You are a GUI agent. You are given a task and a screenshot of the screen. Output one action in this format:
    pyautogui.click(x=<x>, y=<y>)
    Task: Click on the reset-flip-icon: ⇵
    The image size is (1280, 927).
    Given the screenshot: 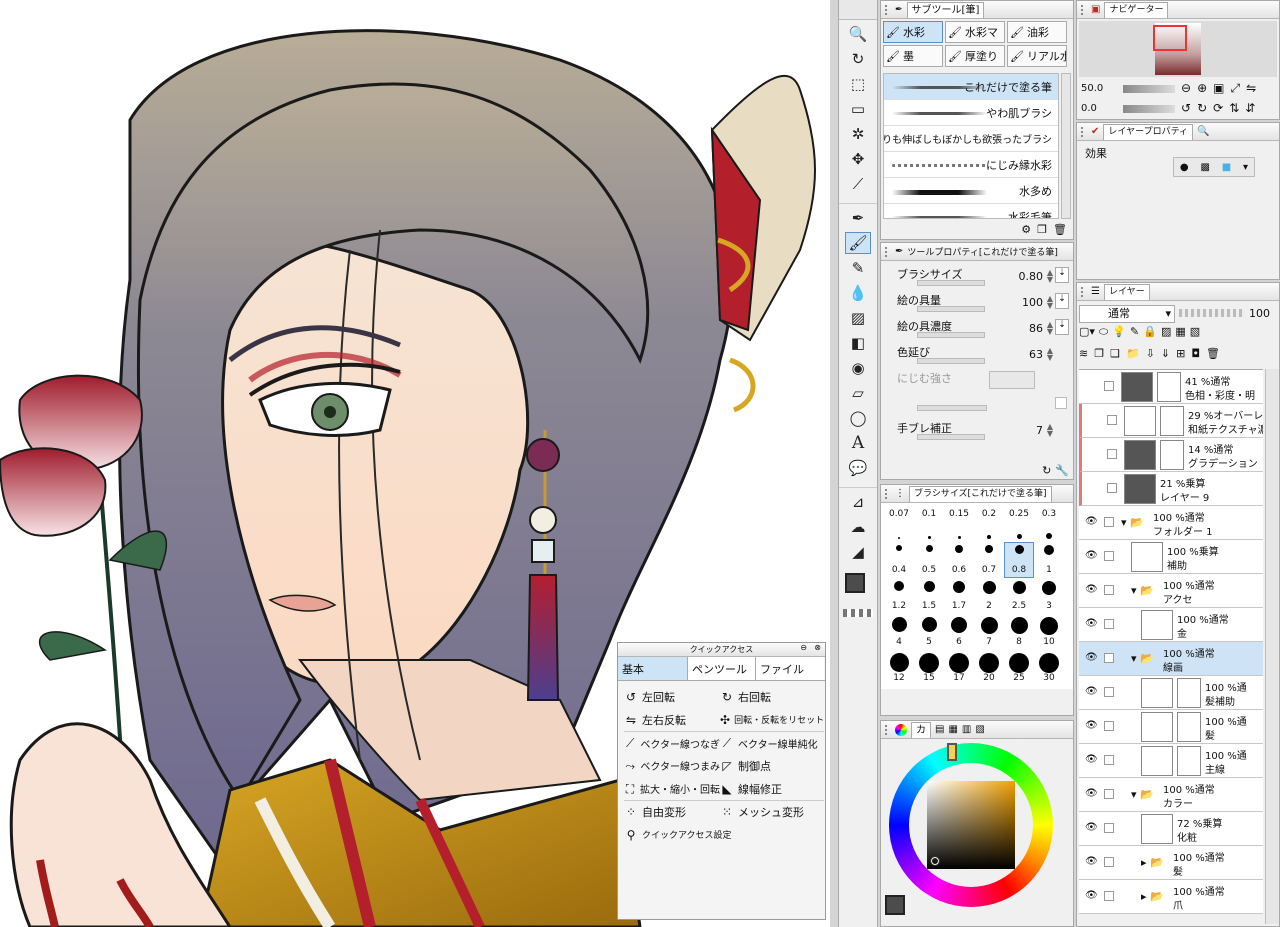 What is the action you would take?
    pyautogui.click(x=1250, y=108)
    